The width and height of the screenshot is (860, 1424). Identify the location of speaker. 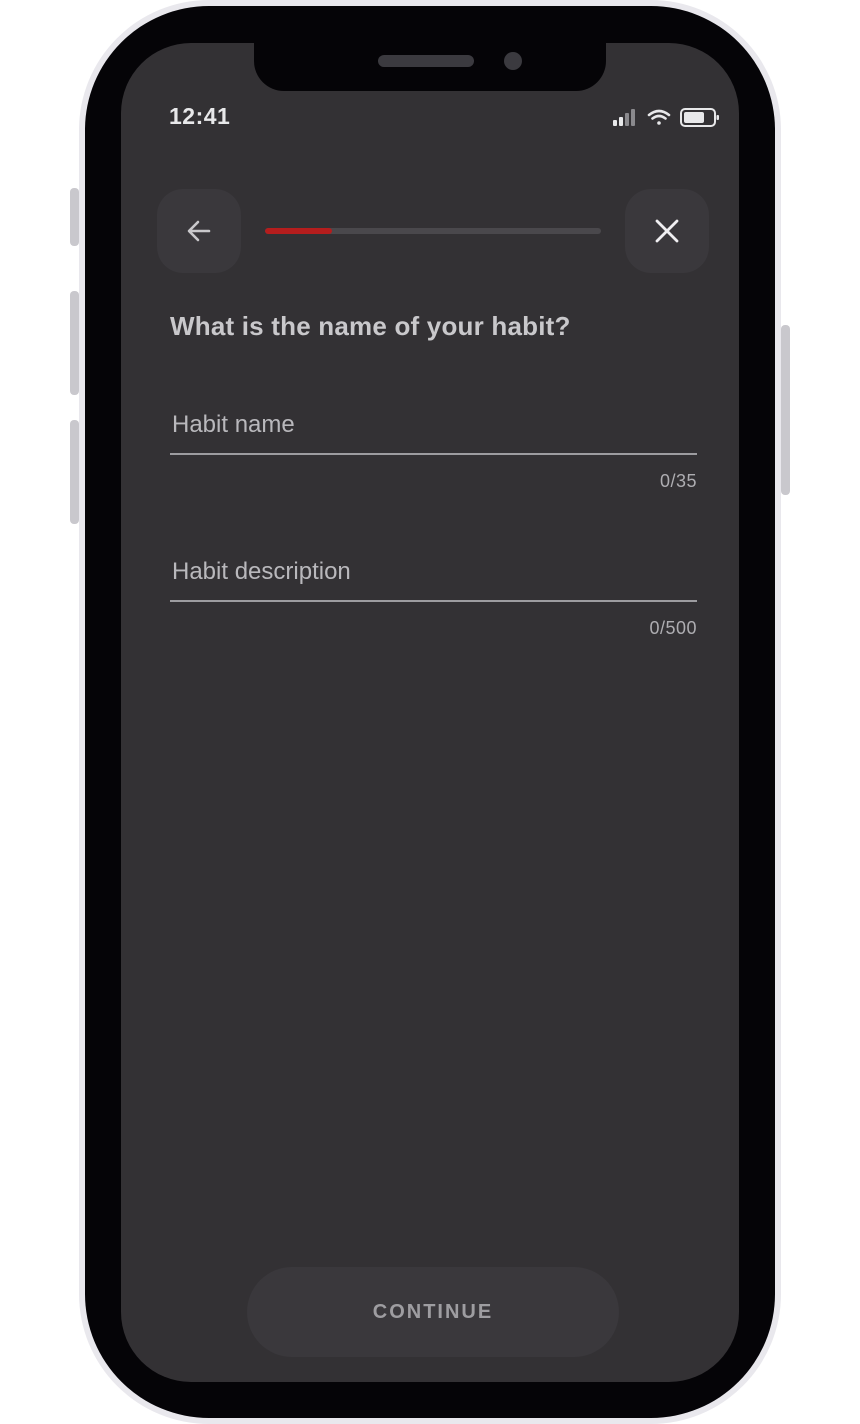
(426, 61).